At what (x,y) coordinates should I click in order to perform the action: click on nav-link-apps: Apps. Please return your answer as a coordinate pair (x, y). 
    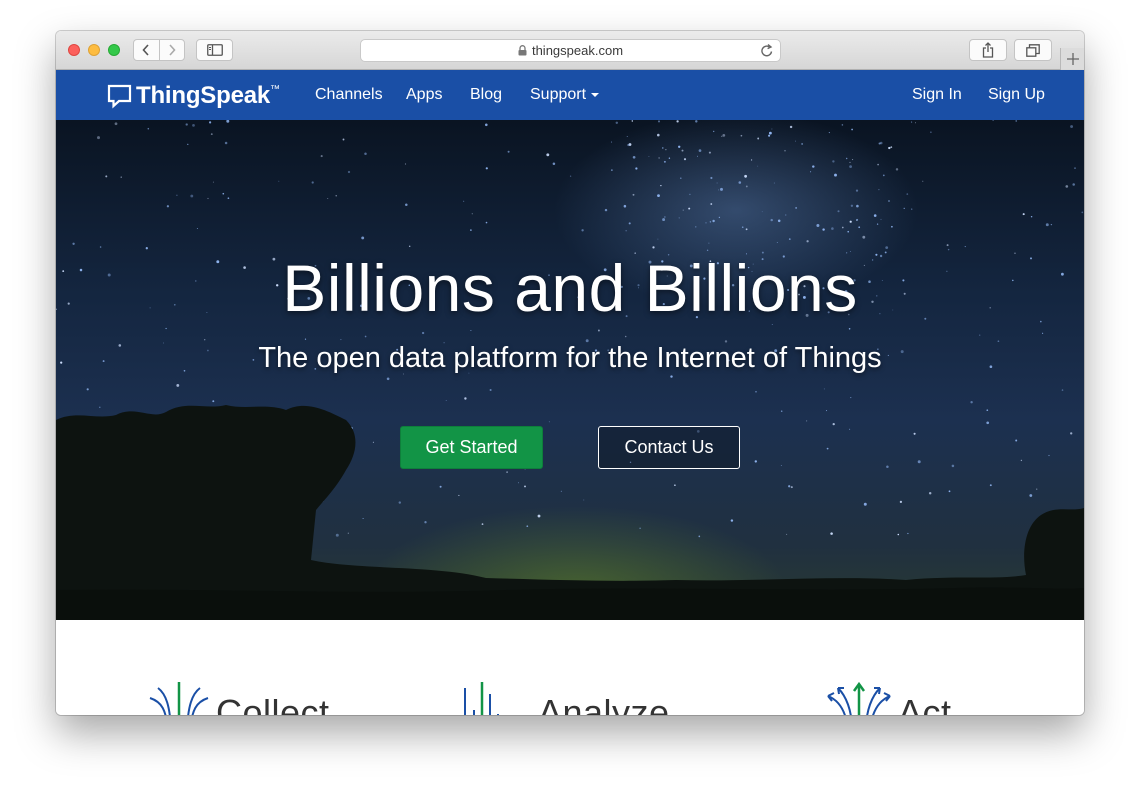
    Looking at the image, I should click on (424, 95).